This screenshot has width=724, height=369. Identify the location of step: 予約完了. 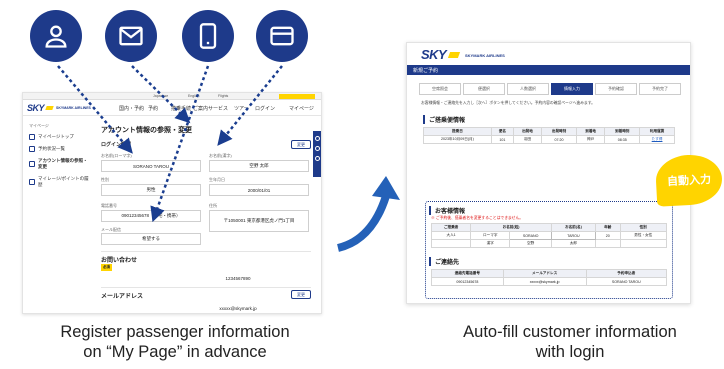
(660, 89).